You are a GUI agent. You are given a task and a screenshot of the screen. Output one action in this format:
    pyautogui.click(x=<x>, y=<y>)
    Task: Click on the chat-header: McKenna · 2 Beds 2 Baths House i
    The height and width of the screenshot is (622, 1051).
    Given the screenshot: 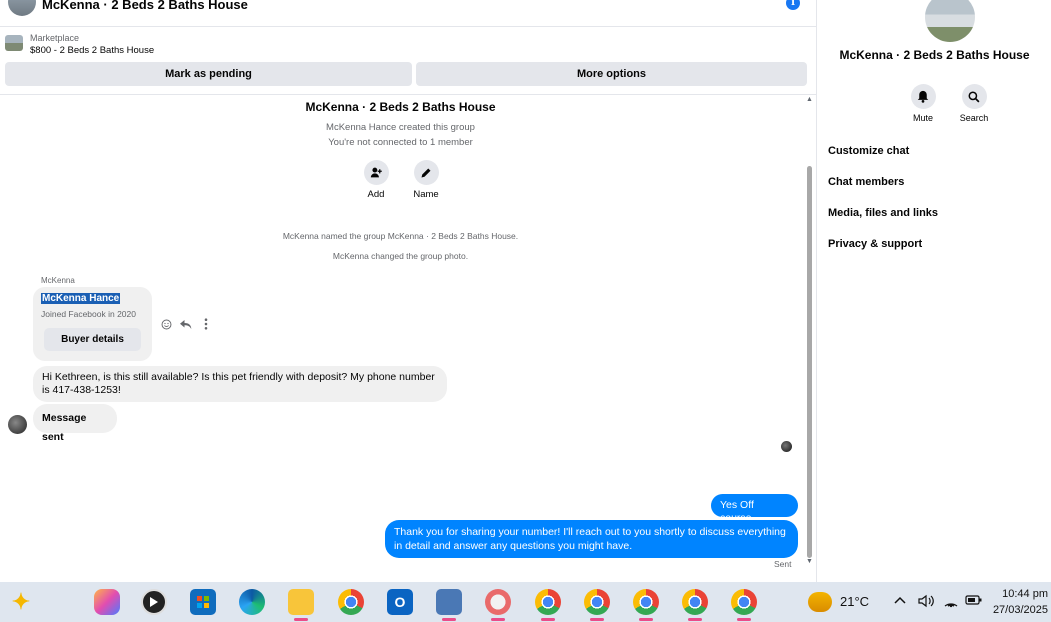 What is the action you would take?
    pyautogui.click(x=408, y=13)
    